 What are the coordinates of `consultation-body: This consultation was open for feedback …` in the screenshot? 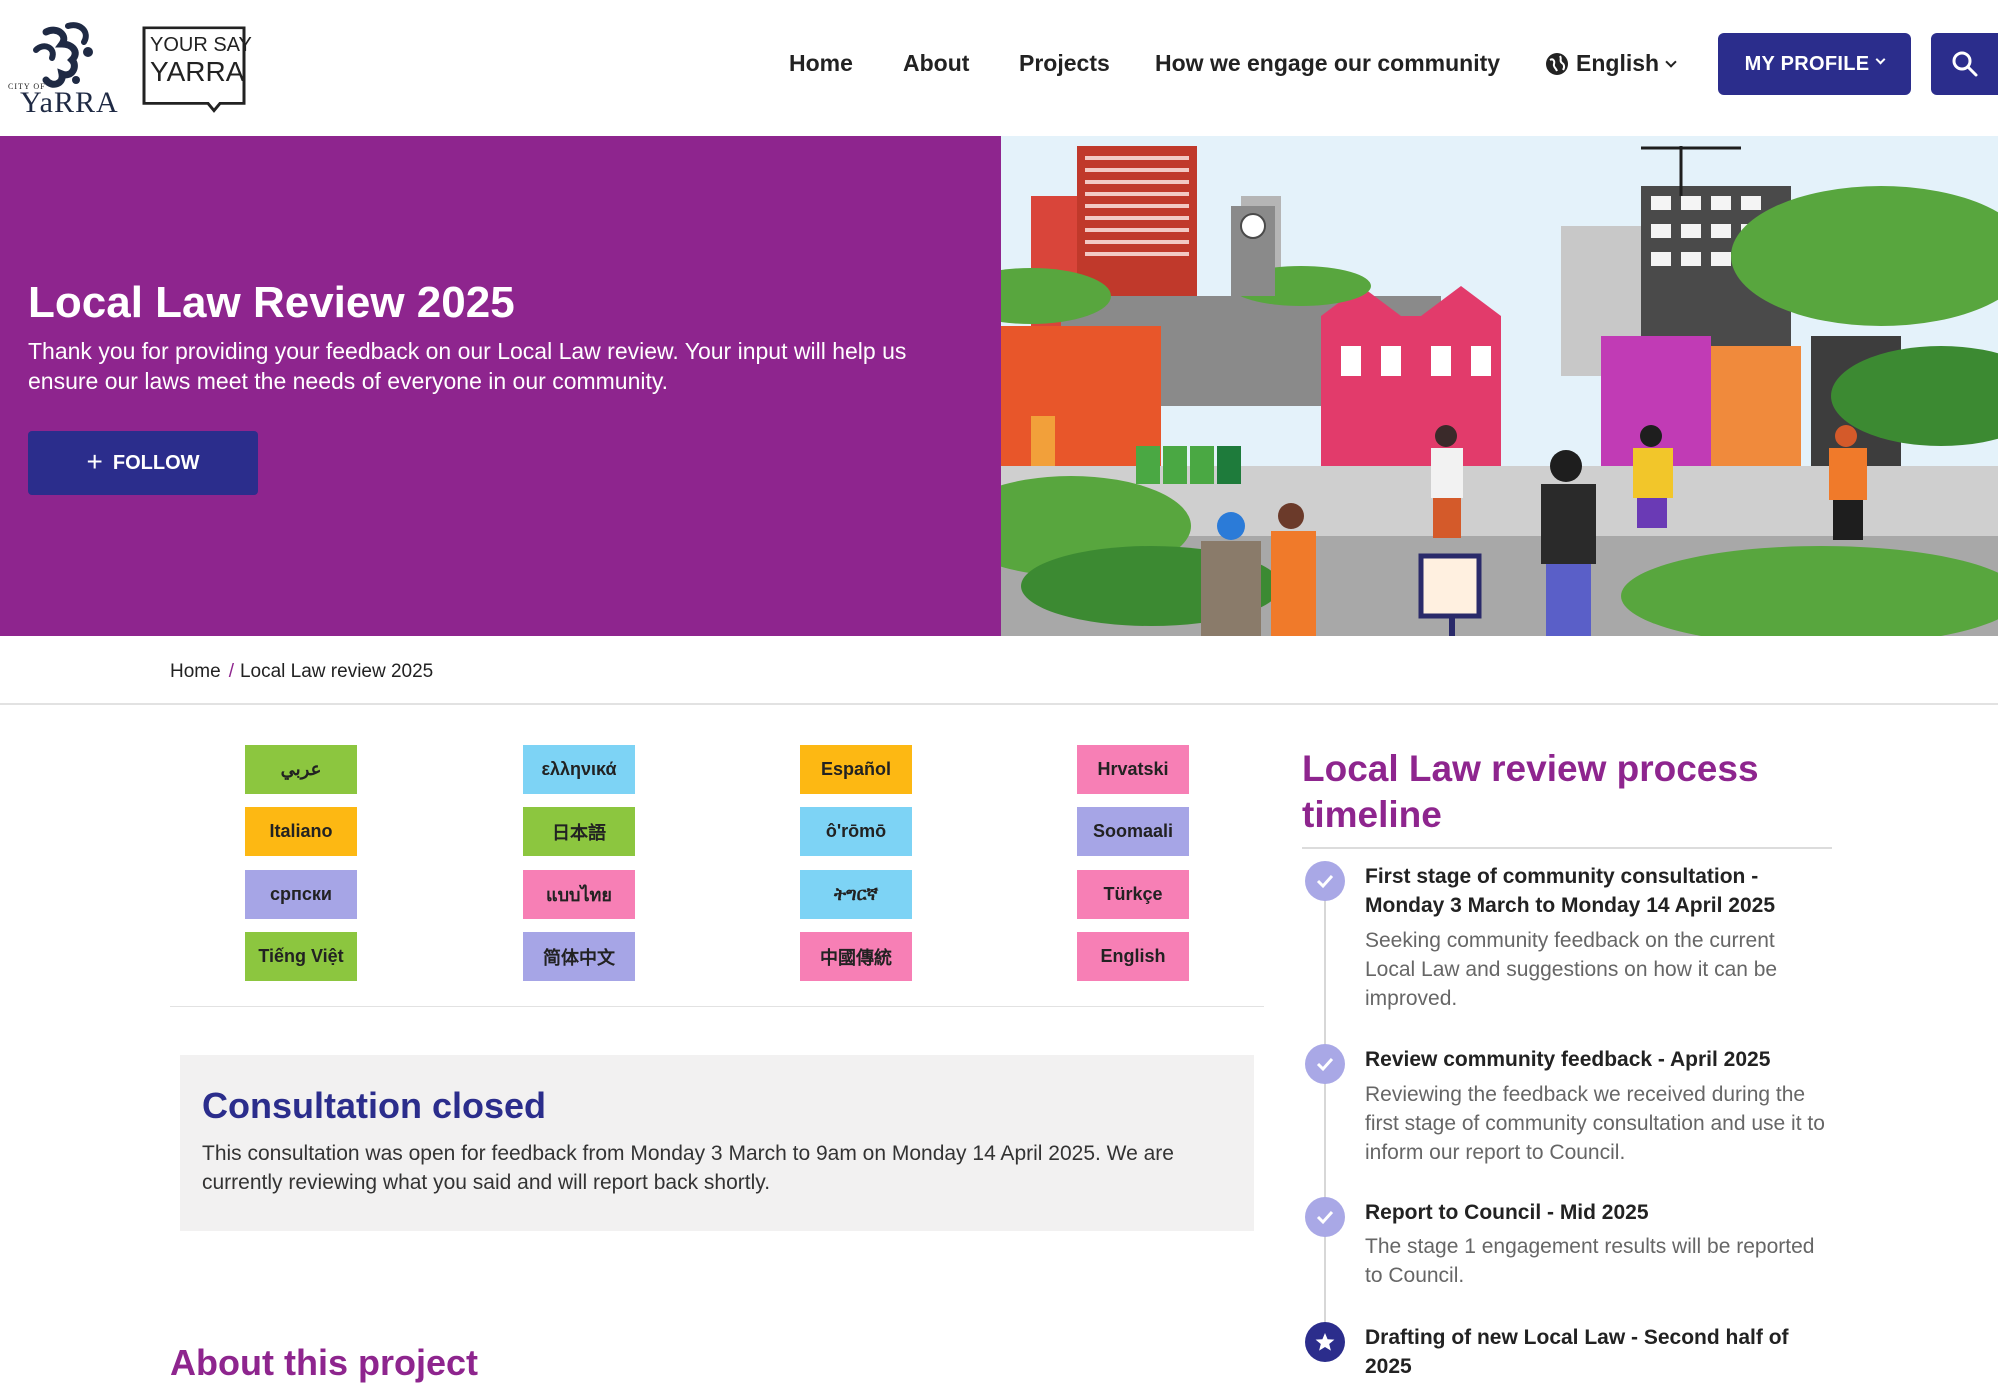 It's located at (688, 1168).